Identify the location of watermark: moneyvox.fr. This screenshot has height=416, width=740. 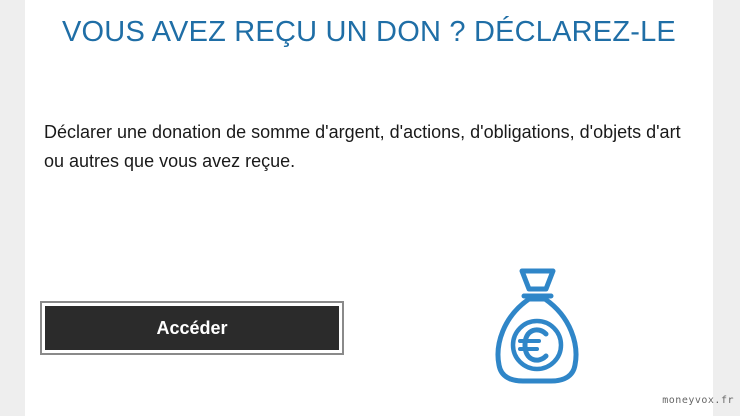
(698, 400).